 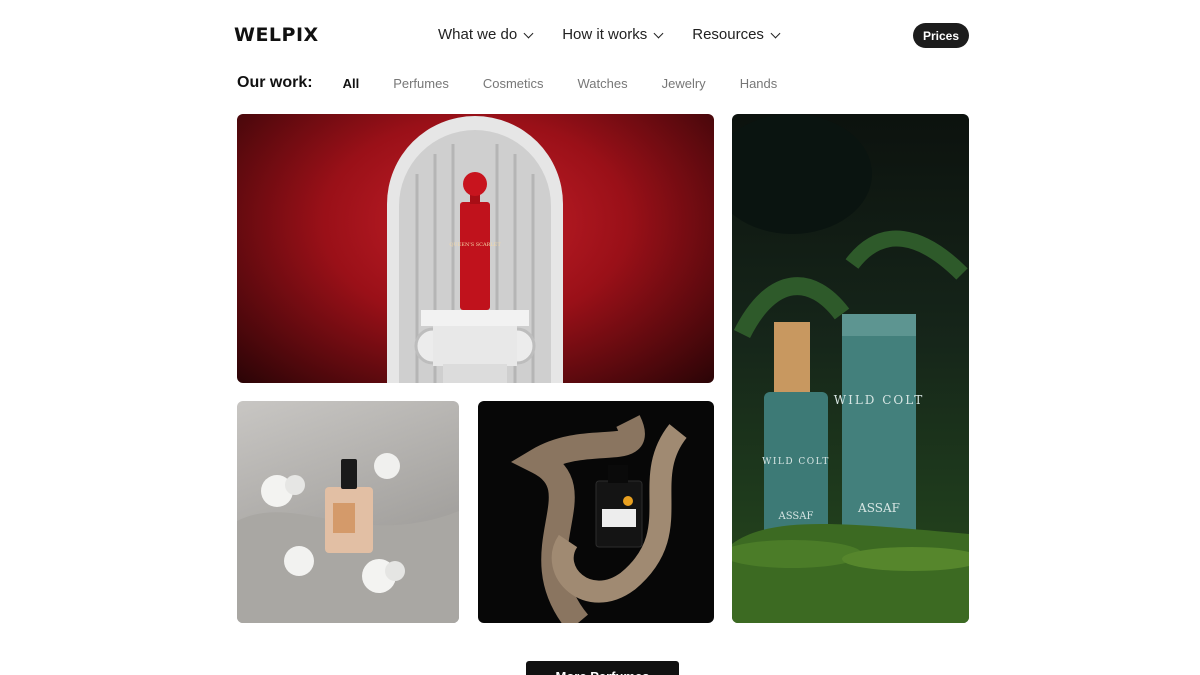 I want to click on filter-jewelry: Jewelry, so click(x=684, y=83).